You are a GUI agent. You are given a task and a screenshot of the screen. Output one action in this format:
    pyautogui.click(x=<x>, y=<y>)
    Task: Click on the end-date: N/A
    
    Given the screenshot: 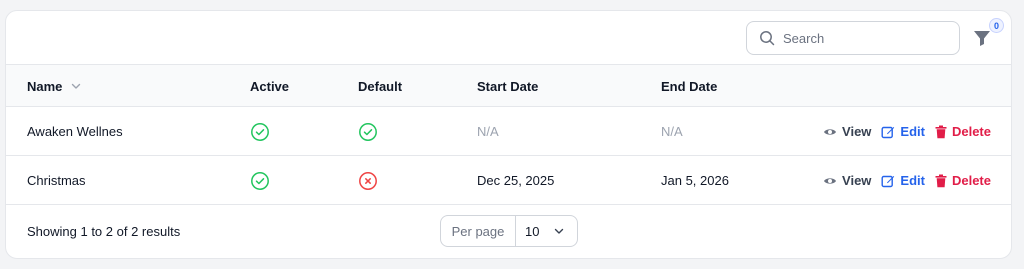 What is the action you would take?
    pyautogui.click(x=672, y=131)
    